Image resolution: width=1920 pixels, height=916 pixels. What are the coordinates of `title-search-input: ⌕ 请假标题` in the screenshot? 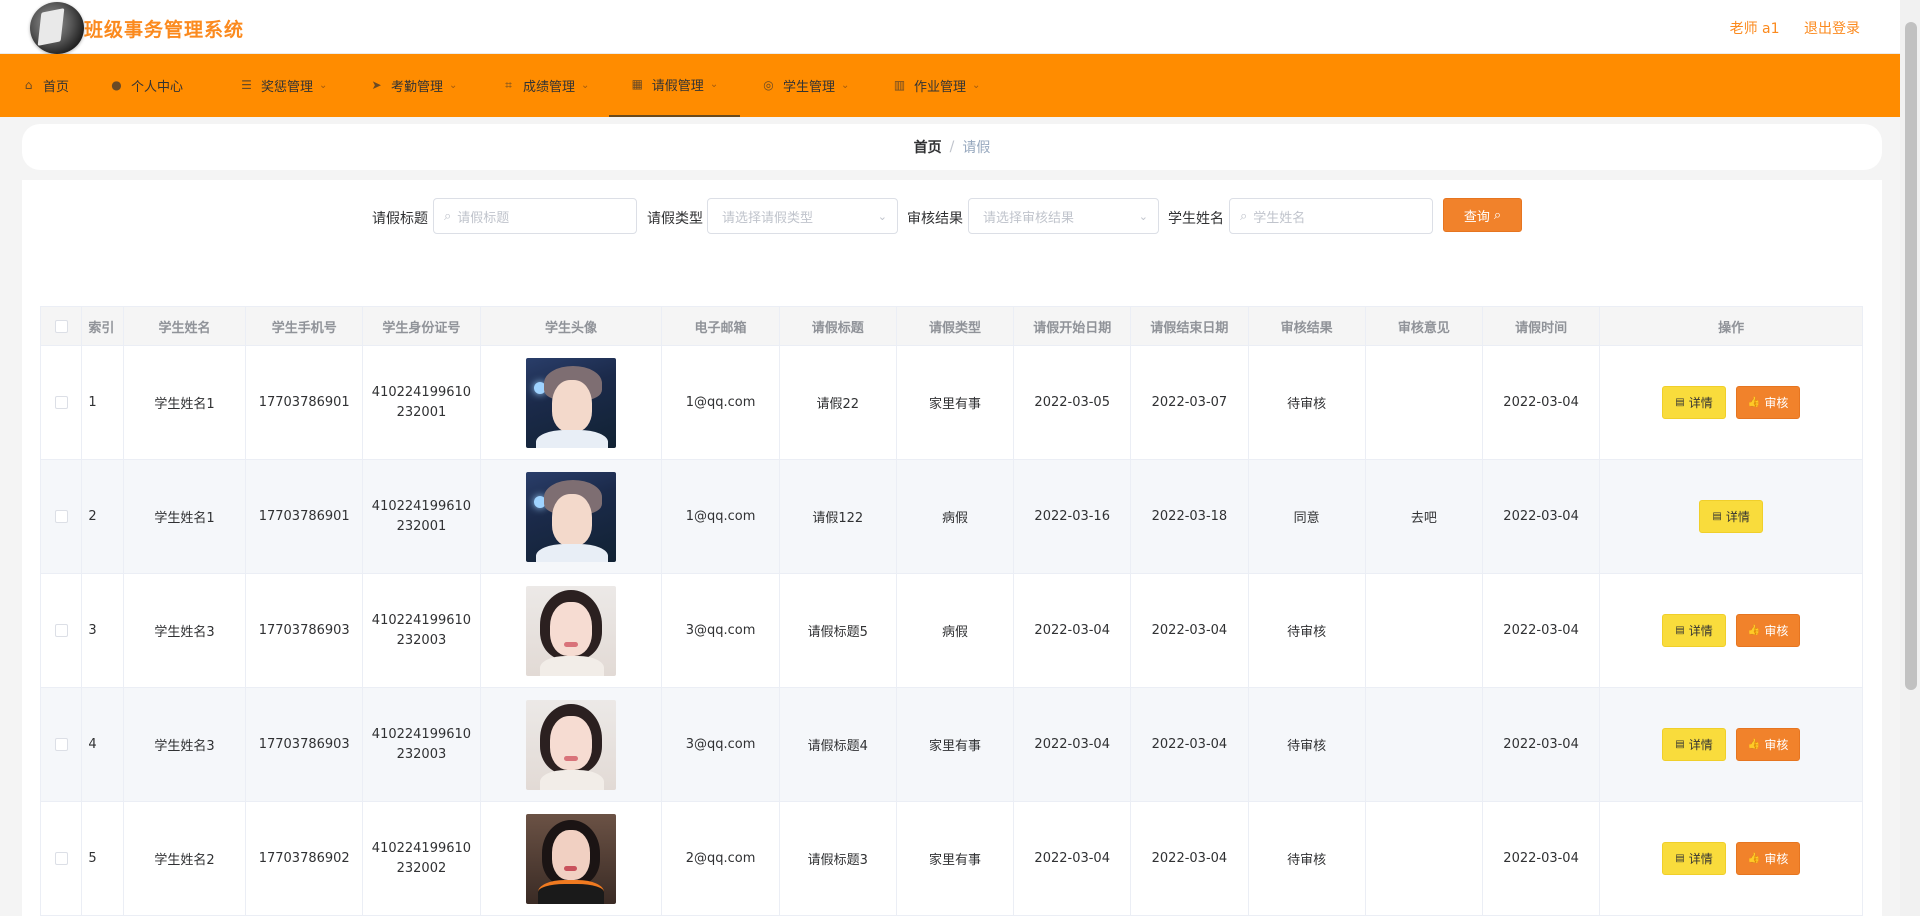 It's located at (535, 216).